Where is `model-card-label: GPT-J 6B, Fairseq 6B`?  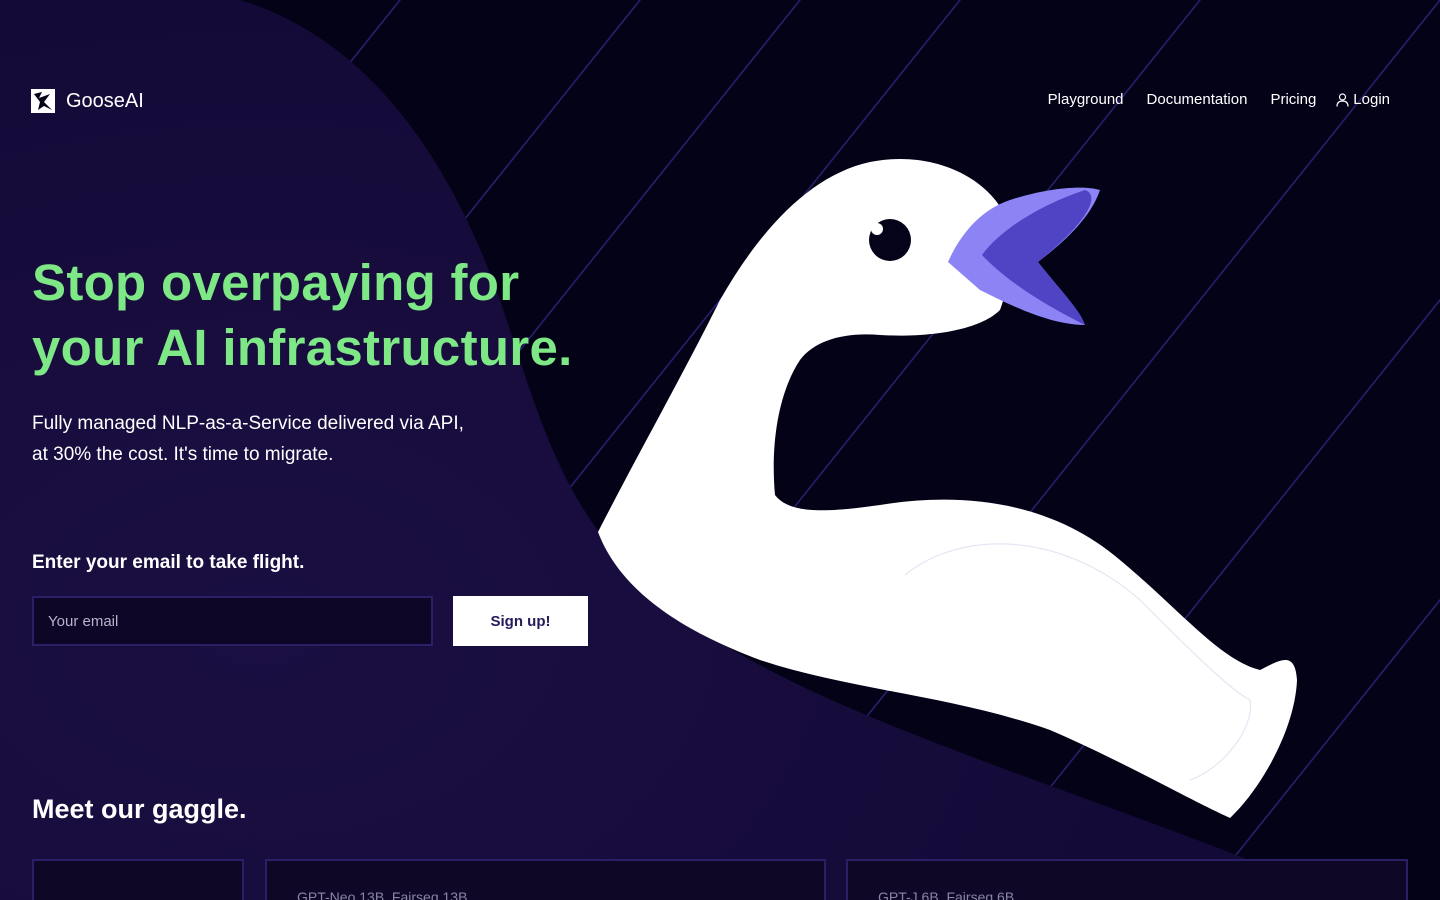
model-card-label: GPT-J 6B, Fairseq 6B is located at coordinates (946, 894).